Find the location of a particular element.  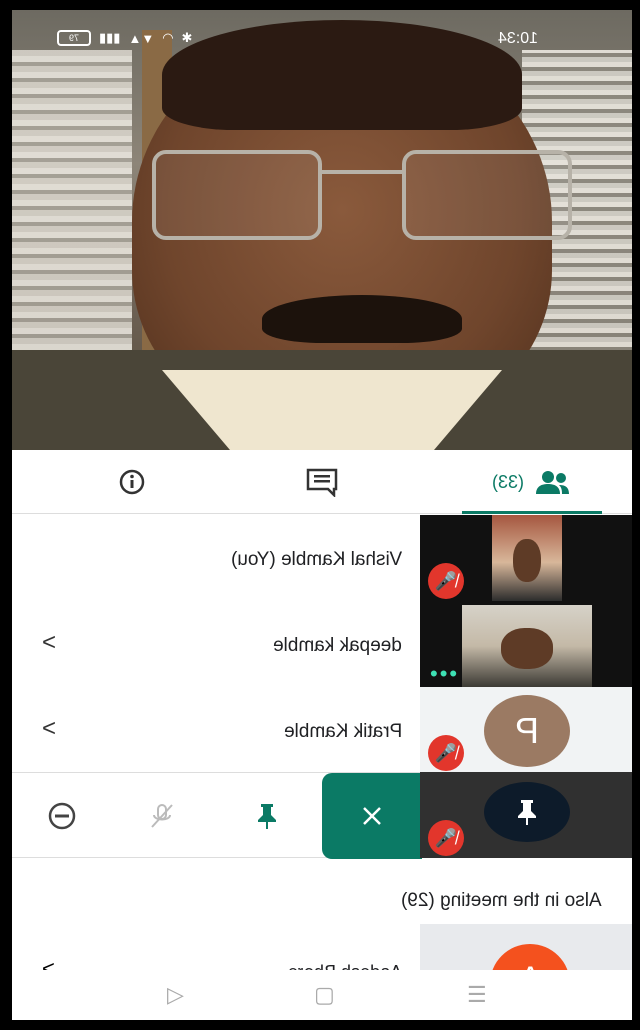

bluetooth-icon: ✱ is located at coordinates (187, 37).